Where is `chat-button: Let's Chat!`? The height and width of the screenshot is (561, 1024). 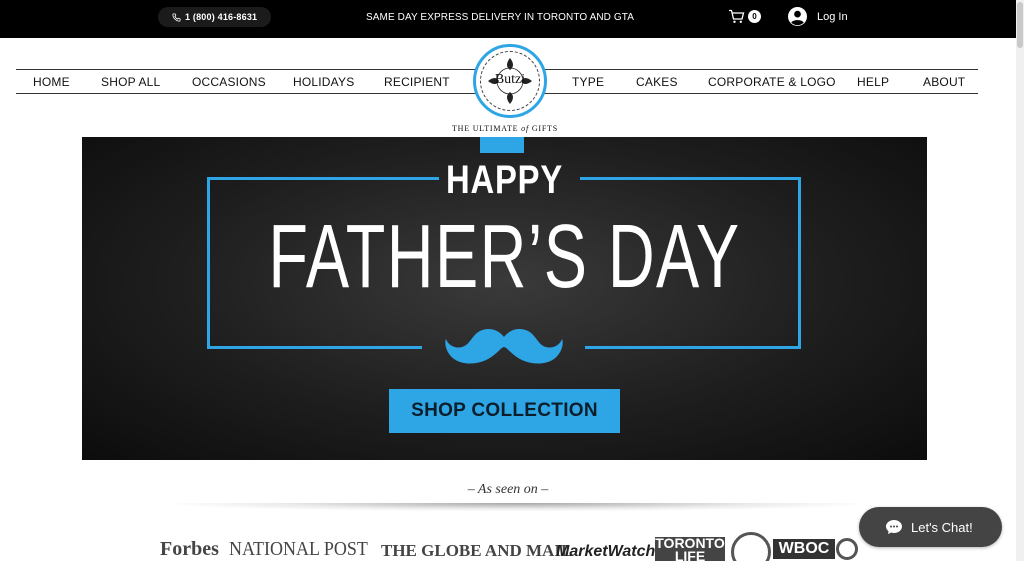
chat-button: Let's Chat! is located at coordinates (930, 527).